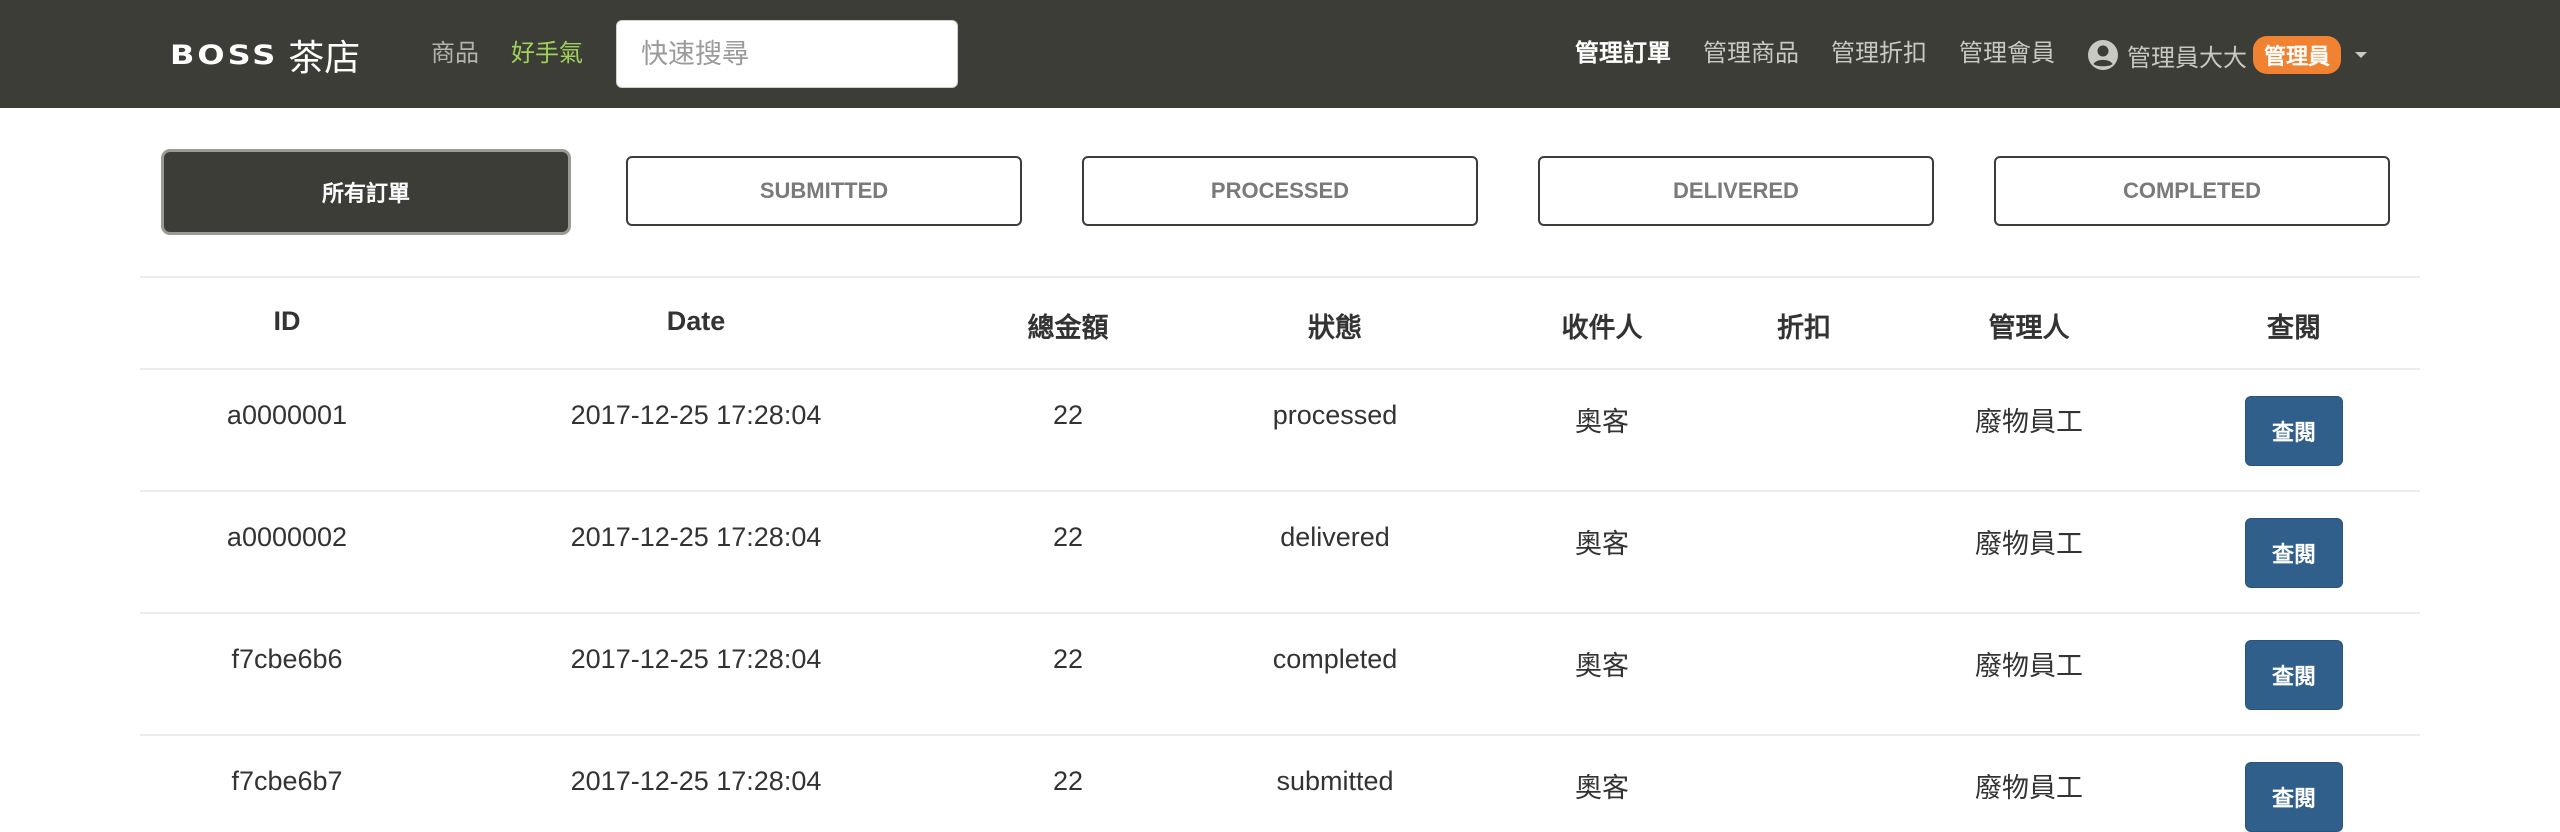 This screenshot has height=832, width=2560. I want to click on brand-name: 茶店, so click(324, 55).